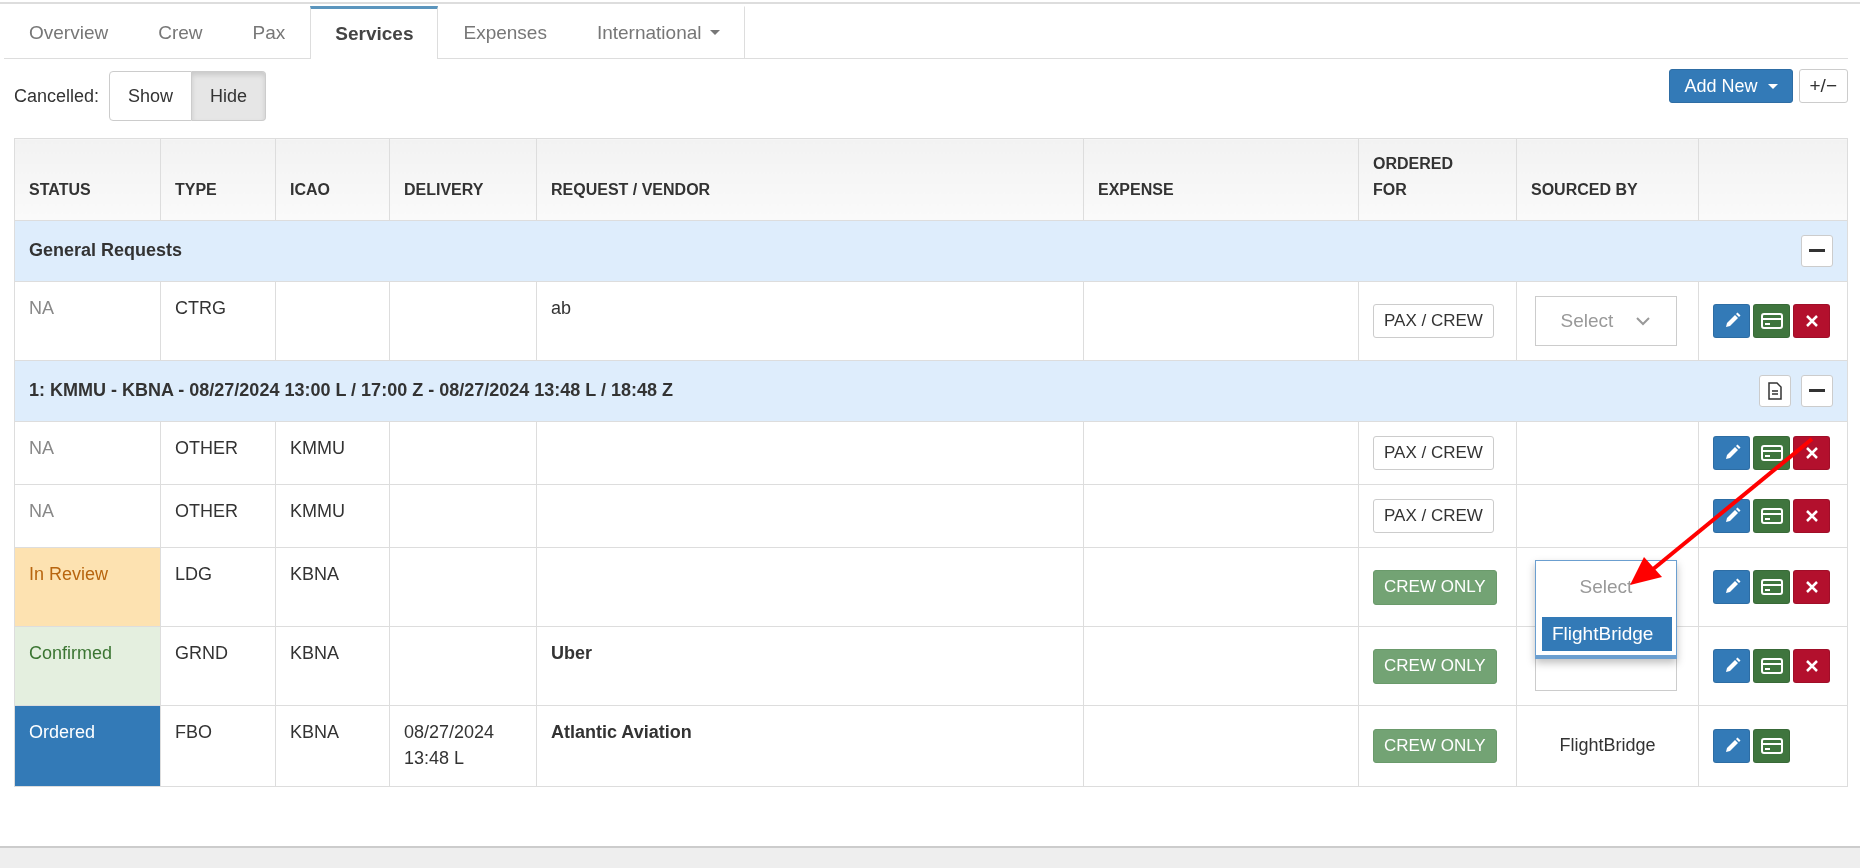 The height and width of the screenshot is (868, 1860). Describe the element at coordinates (218, 587) in the screenshot. I see `table-cell: LDG` at that location.